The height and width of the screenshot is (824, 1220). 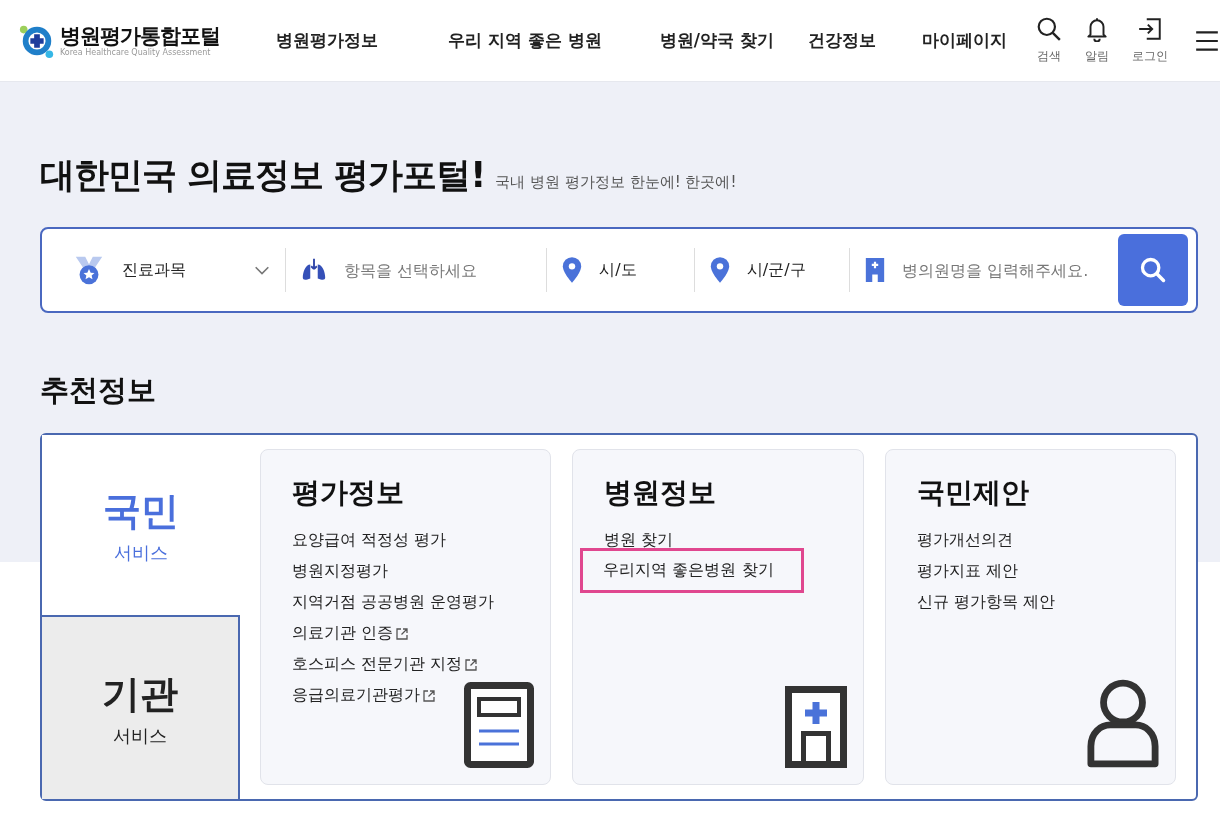 I want to click on card-link: 신규 평가항목 제안, so click(x=985, y=602).